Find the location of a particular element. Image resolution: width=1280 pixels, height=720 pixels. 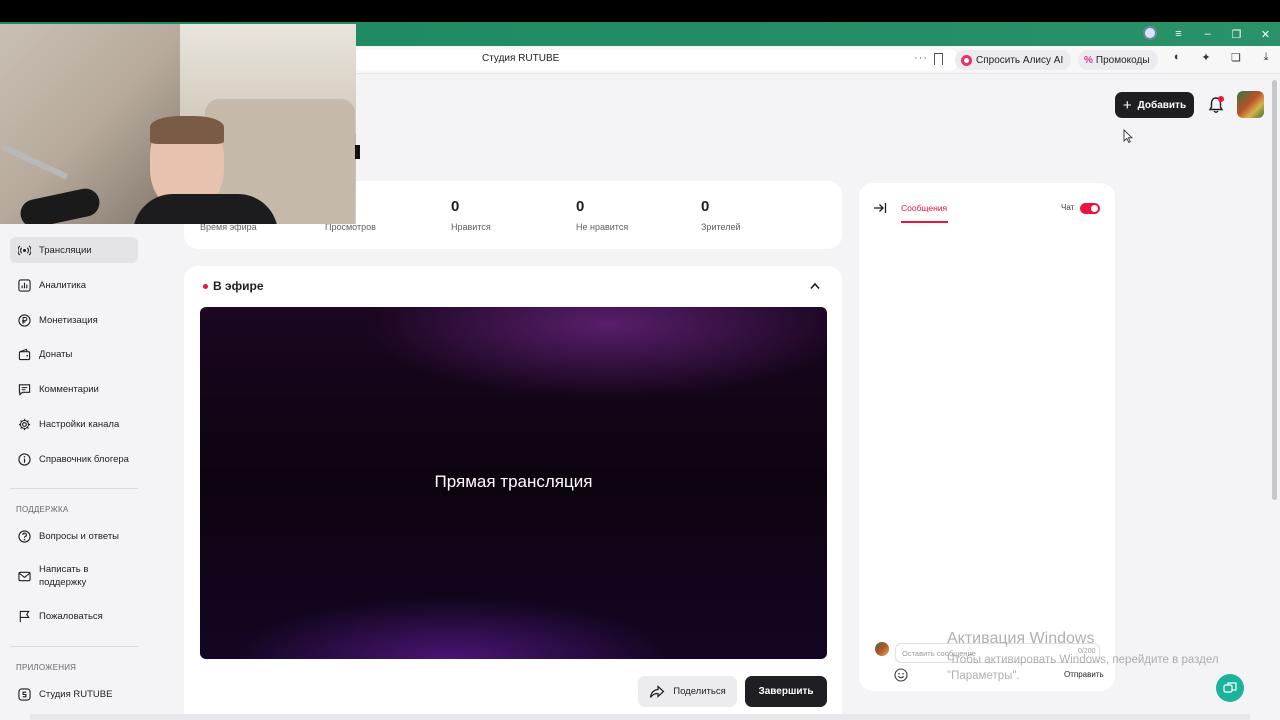

sidebar-item-label: Написать в поддержку is located at coordinates (64, 576).